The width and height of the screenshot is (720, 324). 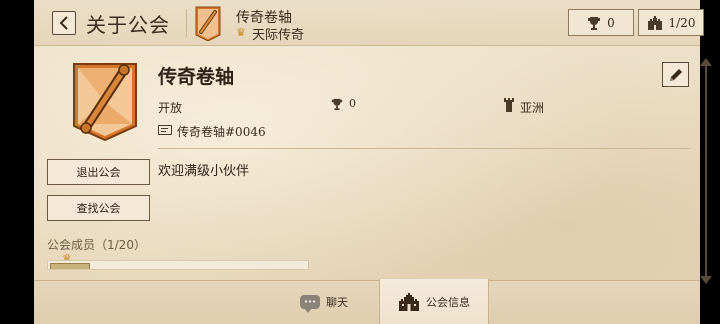 What do you see at coordinates (706, 280) in the screenshot?
I see `scroll-down-arrow-icon` at bounding box center [706, 280].